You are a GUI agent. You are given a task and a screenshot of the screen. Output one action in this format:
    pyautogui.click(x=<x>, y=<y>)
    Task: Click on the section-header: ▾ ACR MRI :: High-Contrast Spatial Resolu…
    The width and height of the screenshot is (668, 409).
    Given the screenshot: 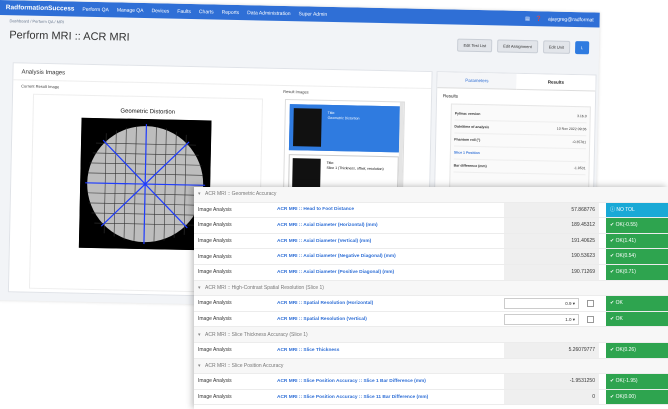 What is the action you would take?
    pyautogui.click(x=431, y=288)
    